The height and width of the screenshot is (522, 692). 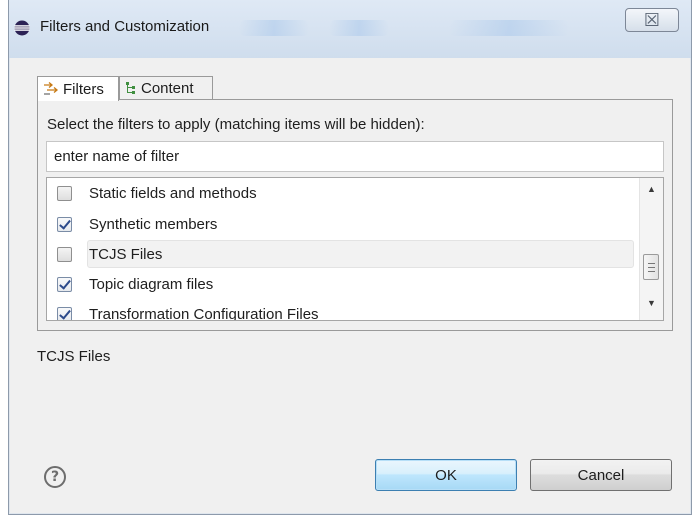 What do you see at coordinates (126, 254) in the screenshot?
I see `filter-item-label: TCJS Files` at bounding box center [126, 254].